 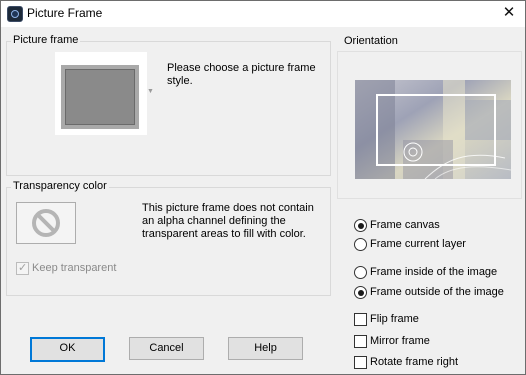 I want to click on help-button: Help, so click(x=265, y=348).